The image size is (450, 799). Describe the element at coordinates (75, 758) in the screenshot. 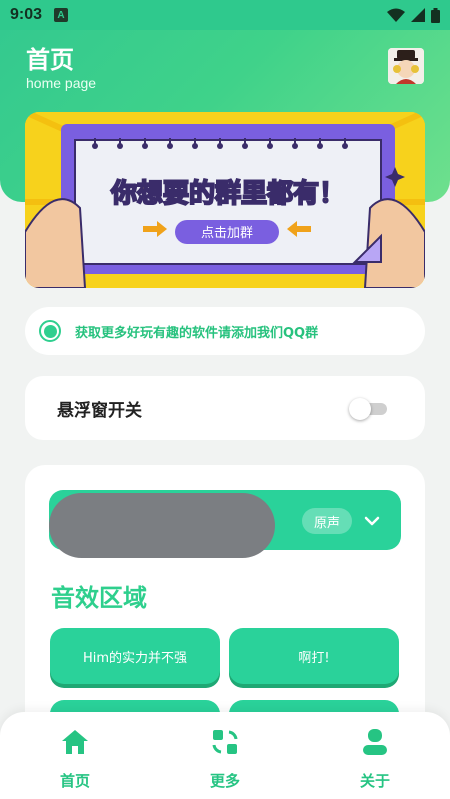

I see `nav-item-home: 首页` at that location.